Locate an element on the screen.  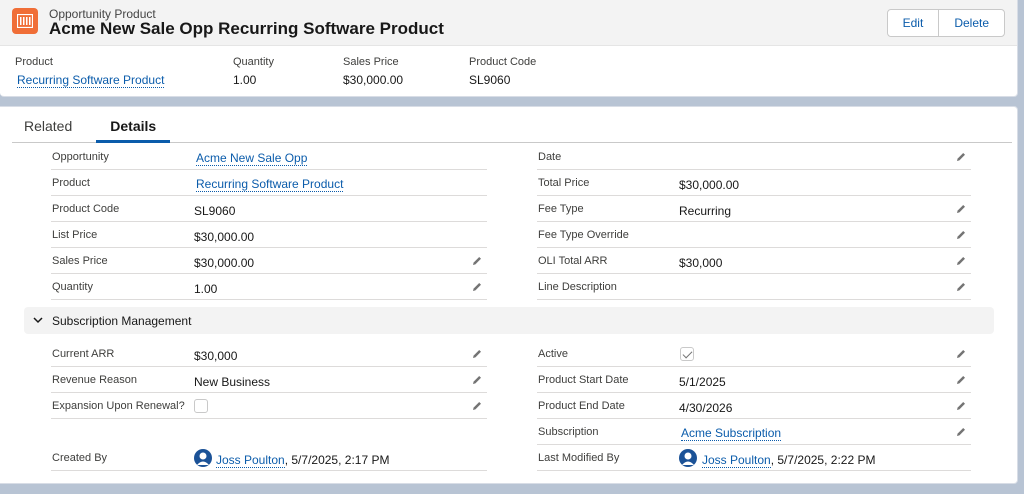
field-subscription: Subscription Acme Subscription is located at coordinates (754, 432).